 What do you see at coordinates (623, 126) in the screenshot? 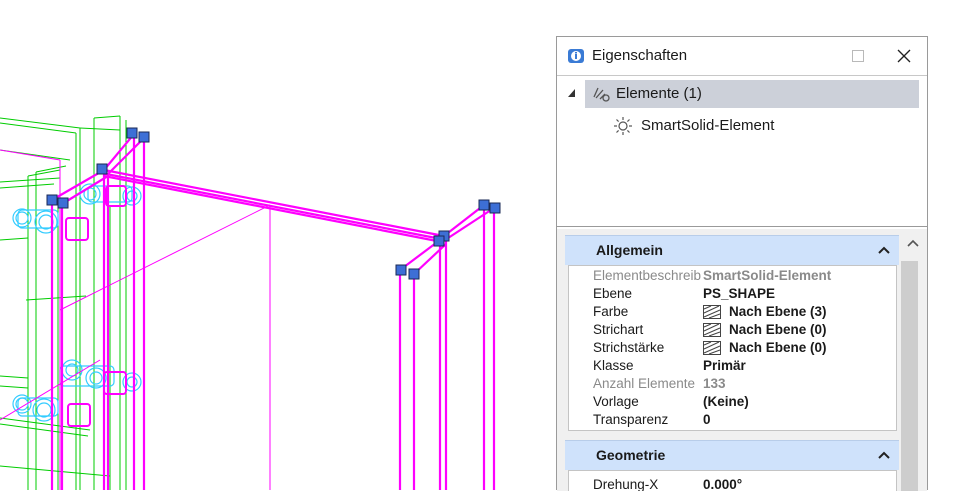
I see `smartsolid-icon` at bounding box center [623, 126].